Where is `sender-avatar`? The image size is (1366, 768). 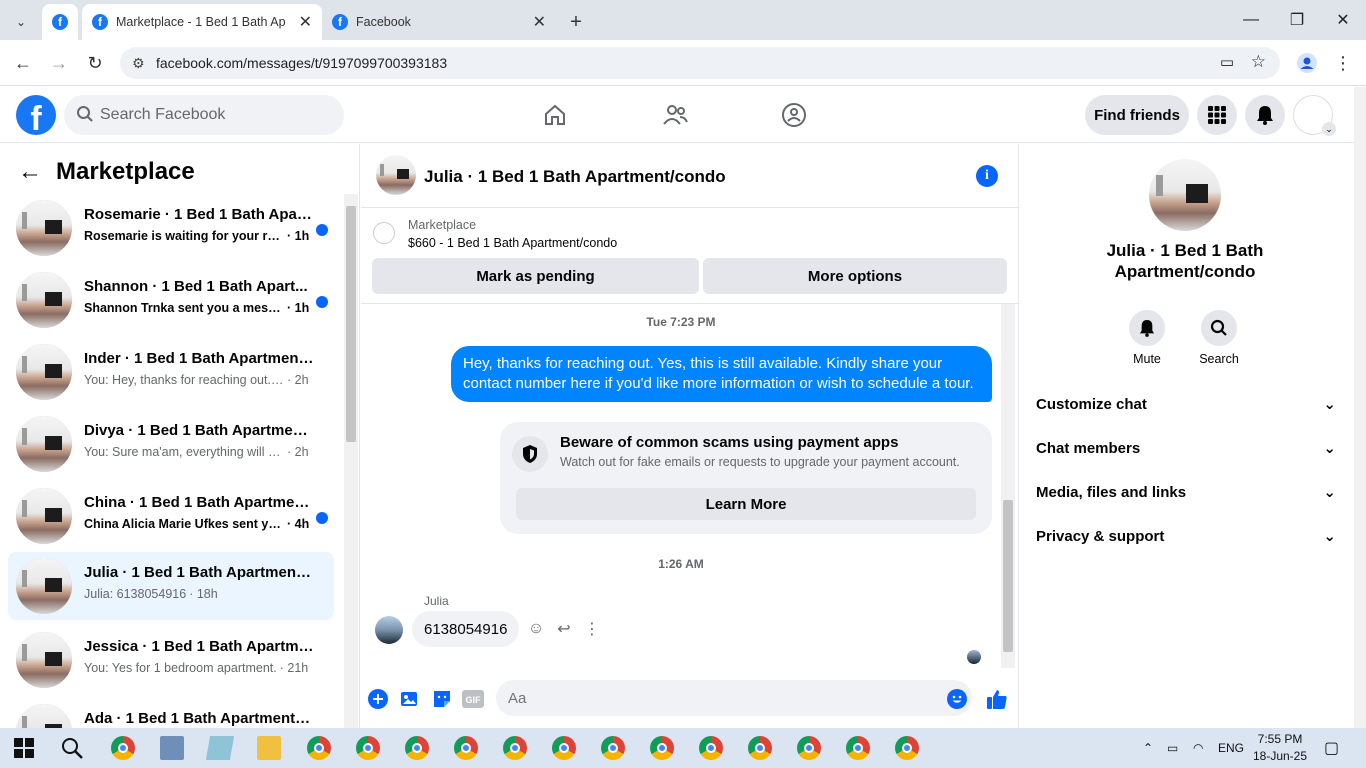 sender-avatar is located at coordinates (389, 630).